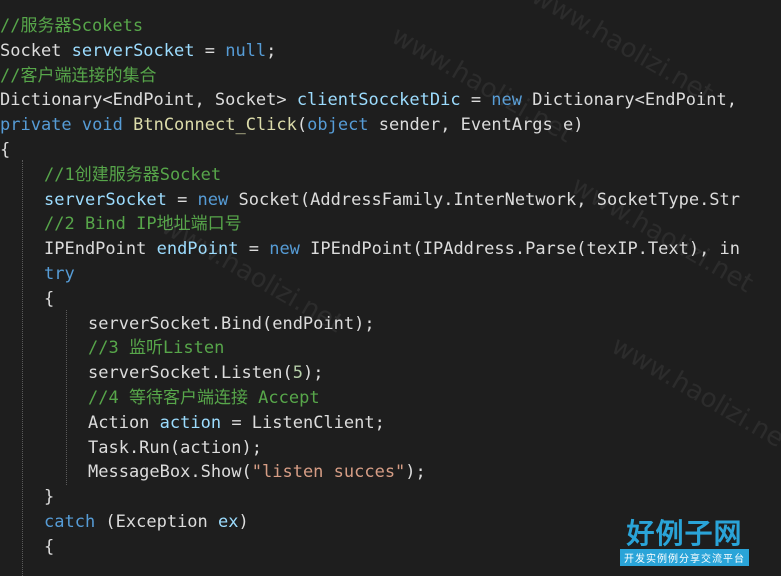  I want to click on code-token: BtnConnect_Click, so click(215, 125).